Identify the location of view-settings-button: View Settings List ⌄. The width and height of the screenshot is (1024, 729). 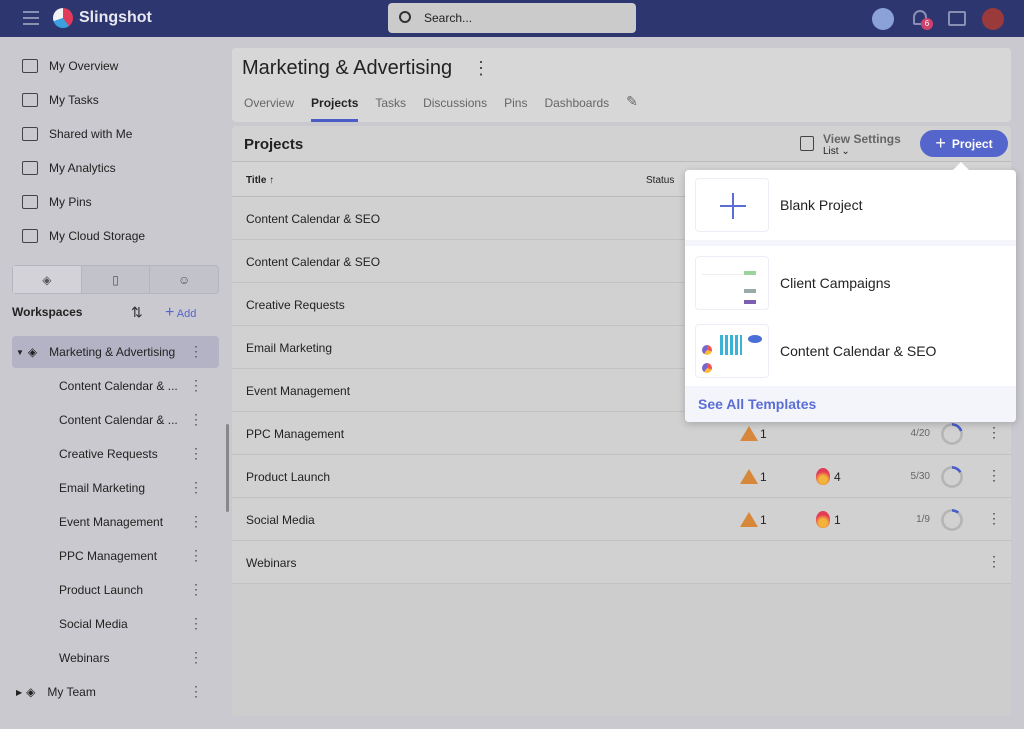
(862, 144).